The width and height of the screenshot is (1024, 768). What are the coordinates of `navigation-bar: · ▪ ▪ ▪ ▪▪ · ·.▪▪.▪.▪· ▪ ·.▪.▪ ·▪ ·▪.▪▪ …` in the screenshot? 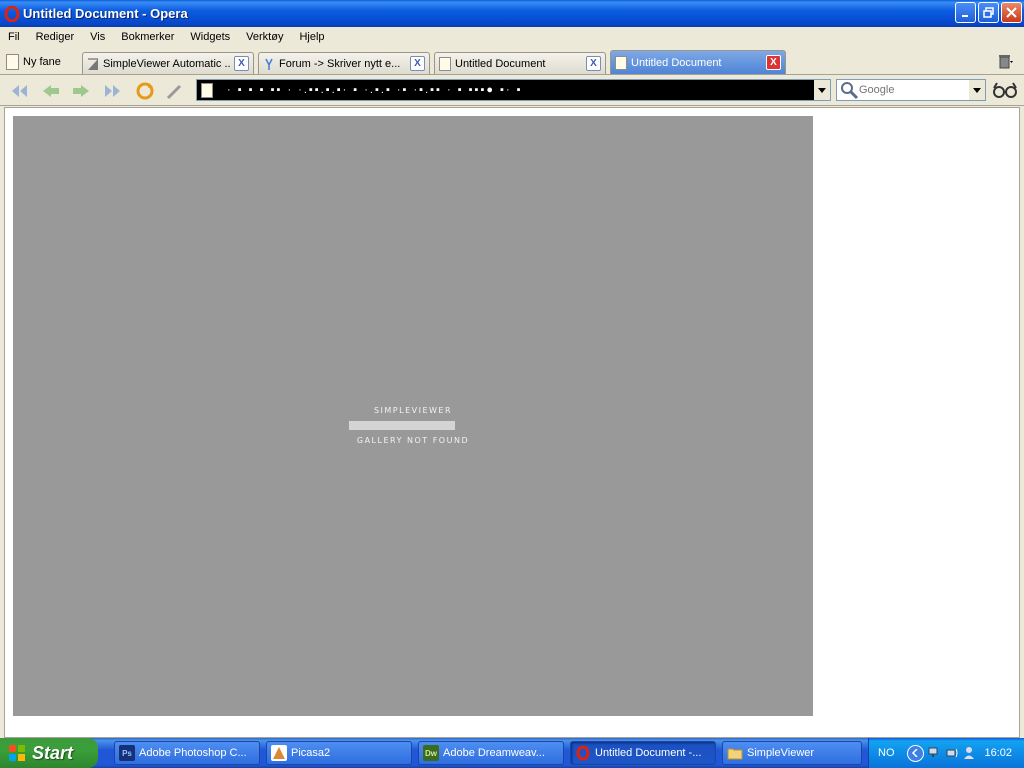 It's located at (512, 90).